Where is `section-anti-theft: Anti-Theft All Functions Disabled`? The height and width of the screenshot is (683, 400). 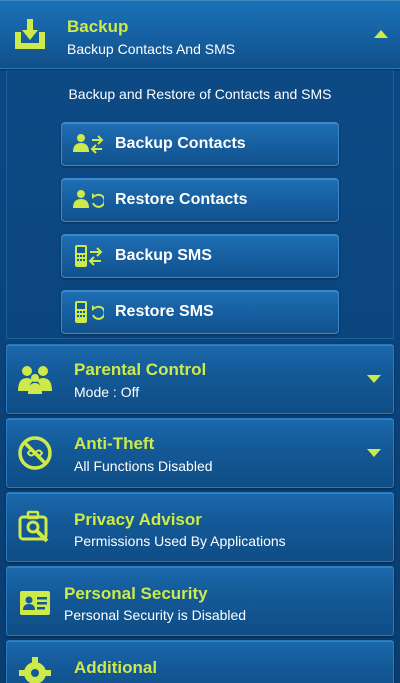 section-anti-theft: Anti-Theft All Functions Disabled is located at coordinates (200, 453).